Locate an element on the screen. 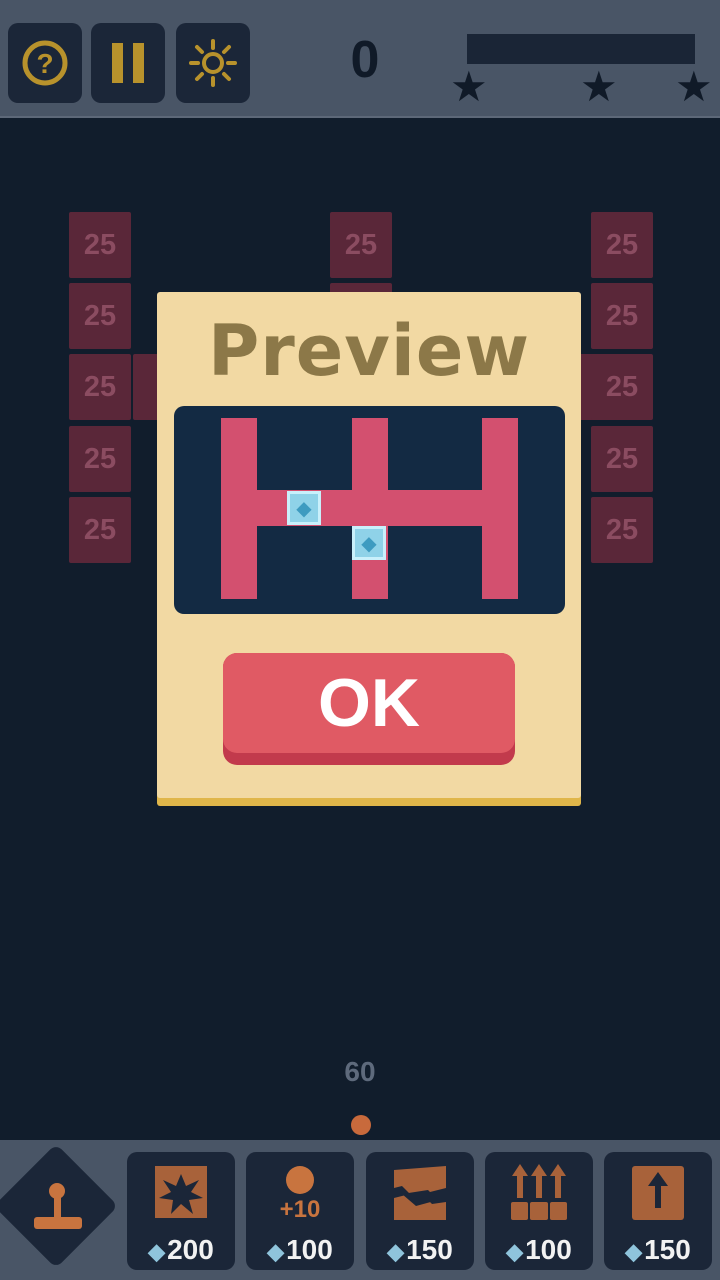 This screenshot has width=720, height=1280. pause-icon is located at coordinates (128, 63).